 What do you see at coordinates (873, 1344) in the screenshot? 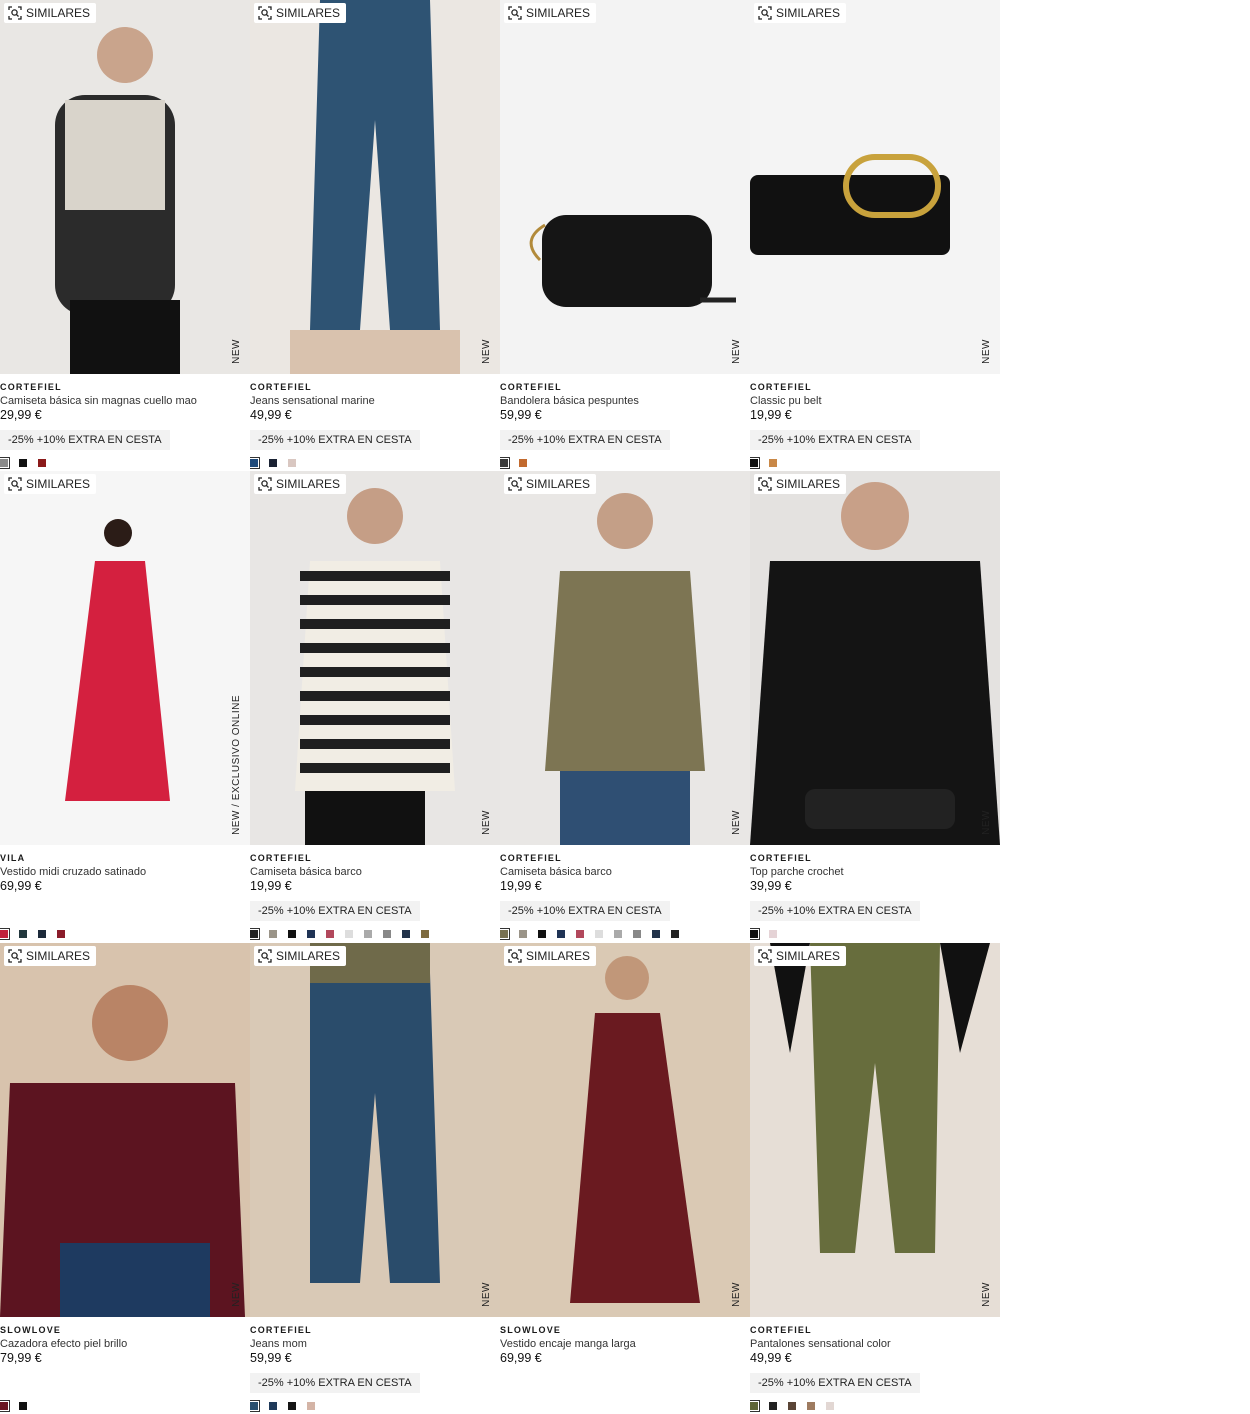
I see `product-name: Pantalones sensational color` at bounding box center [873, 1344].